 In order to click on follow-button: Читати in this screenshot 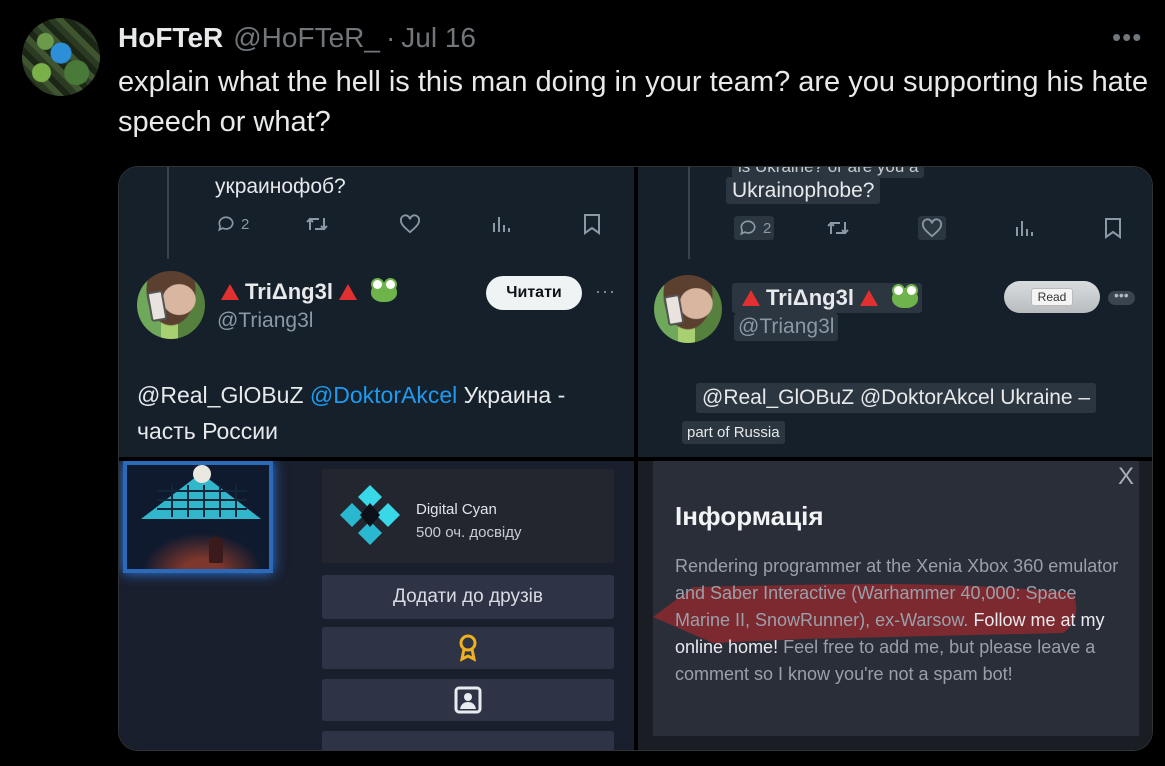, I will do `click(534, 293)`.